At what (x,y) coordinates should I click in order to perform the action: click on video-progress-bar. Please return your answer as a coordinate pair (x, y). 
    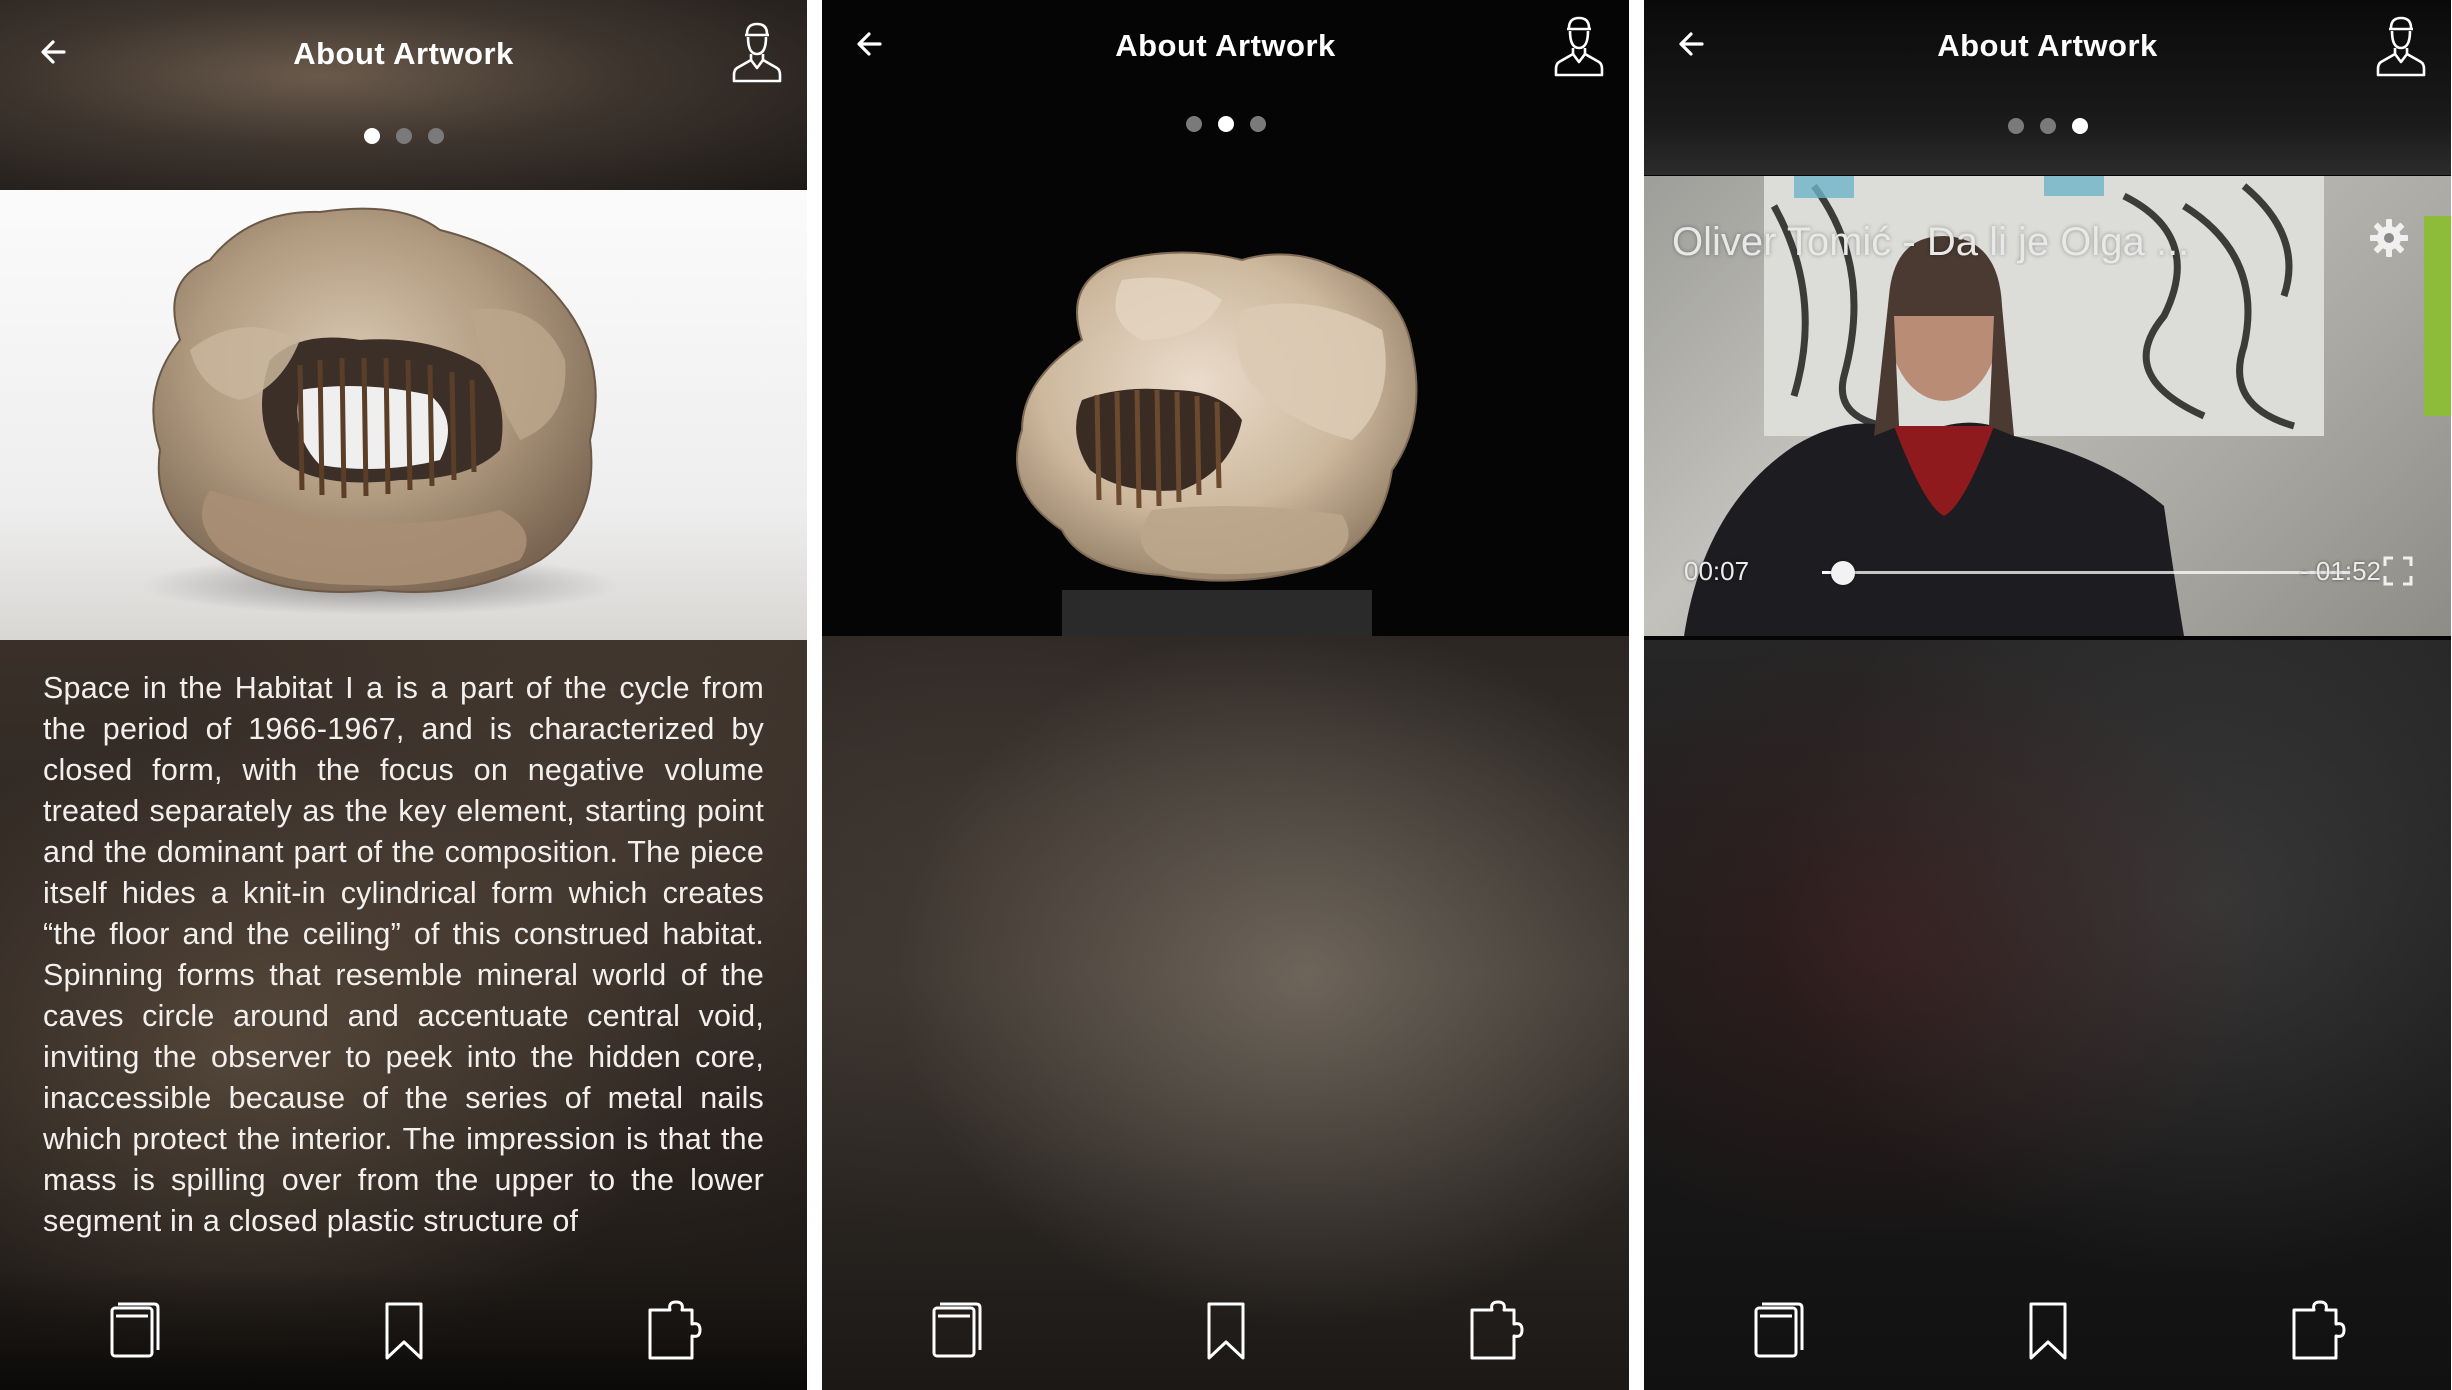
    Looking at the image, I should click on (2086, 573).